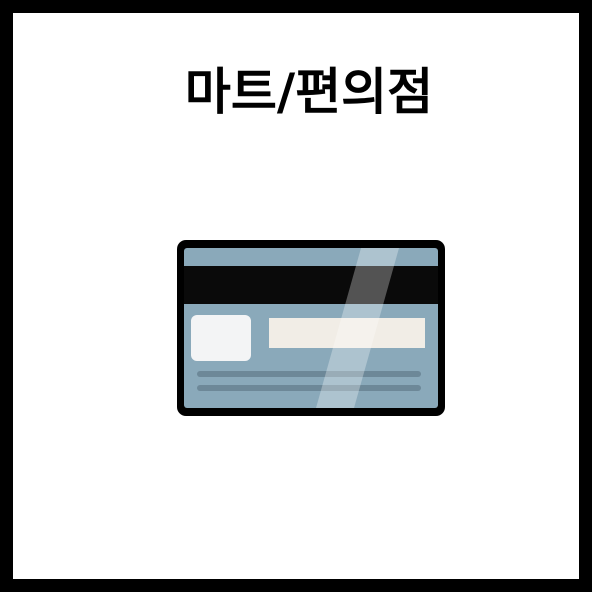  I want to click on tile-title: 마트/편의점, so click(309, 92).